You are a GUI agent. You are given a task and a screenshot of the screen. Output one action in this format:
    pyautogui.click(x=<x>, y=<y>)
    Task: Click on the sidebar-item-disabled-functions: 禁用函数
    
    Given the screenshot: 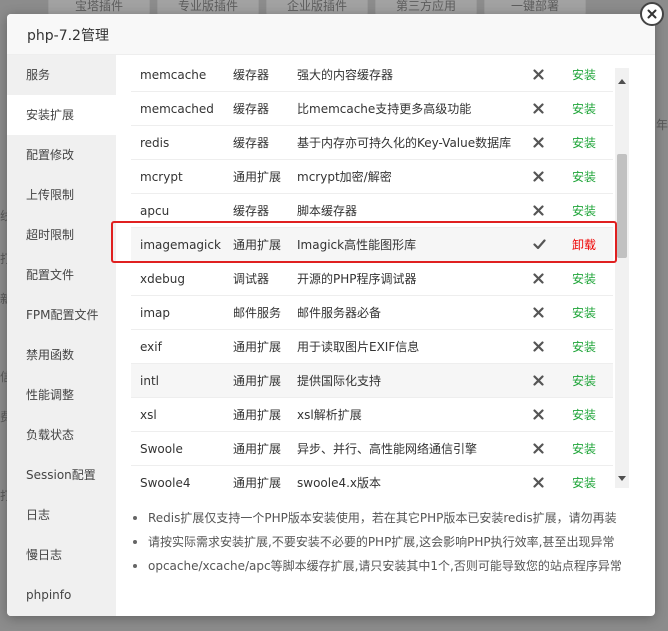 What is the action you would take?
    pyautogui.click(x=61, y=355)
    